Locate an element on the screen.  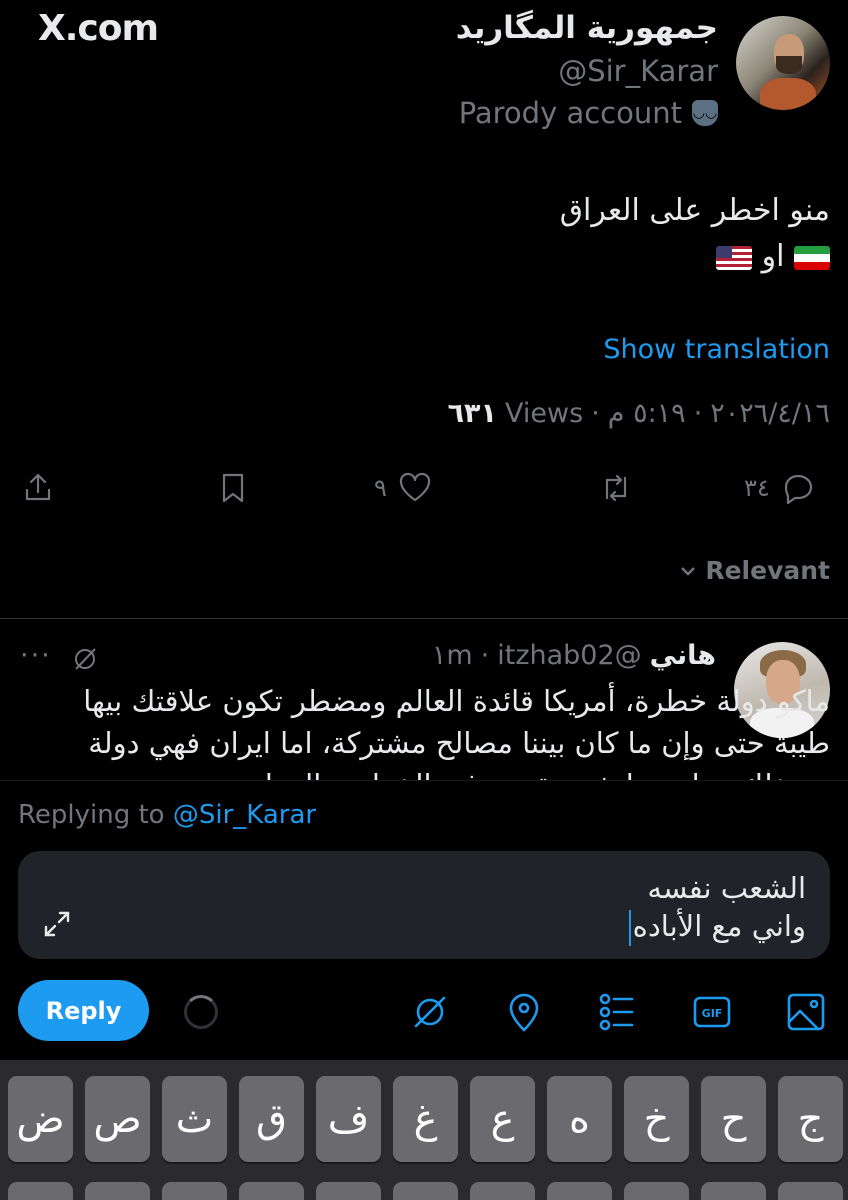
poll-icon is located at coordinates (616, 1012).